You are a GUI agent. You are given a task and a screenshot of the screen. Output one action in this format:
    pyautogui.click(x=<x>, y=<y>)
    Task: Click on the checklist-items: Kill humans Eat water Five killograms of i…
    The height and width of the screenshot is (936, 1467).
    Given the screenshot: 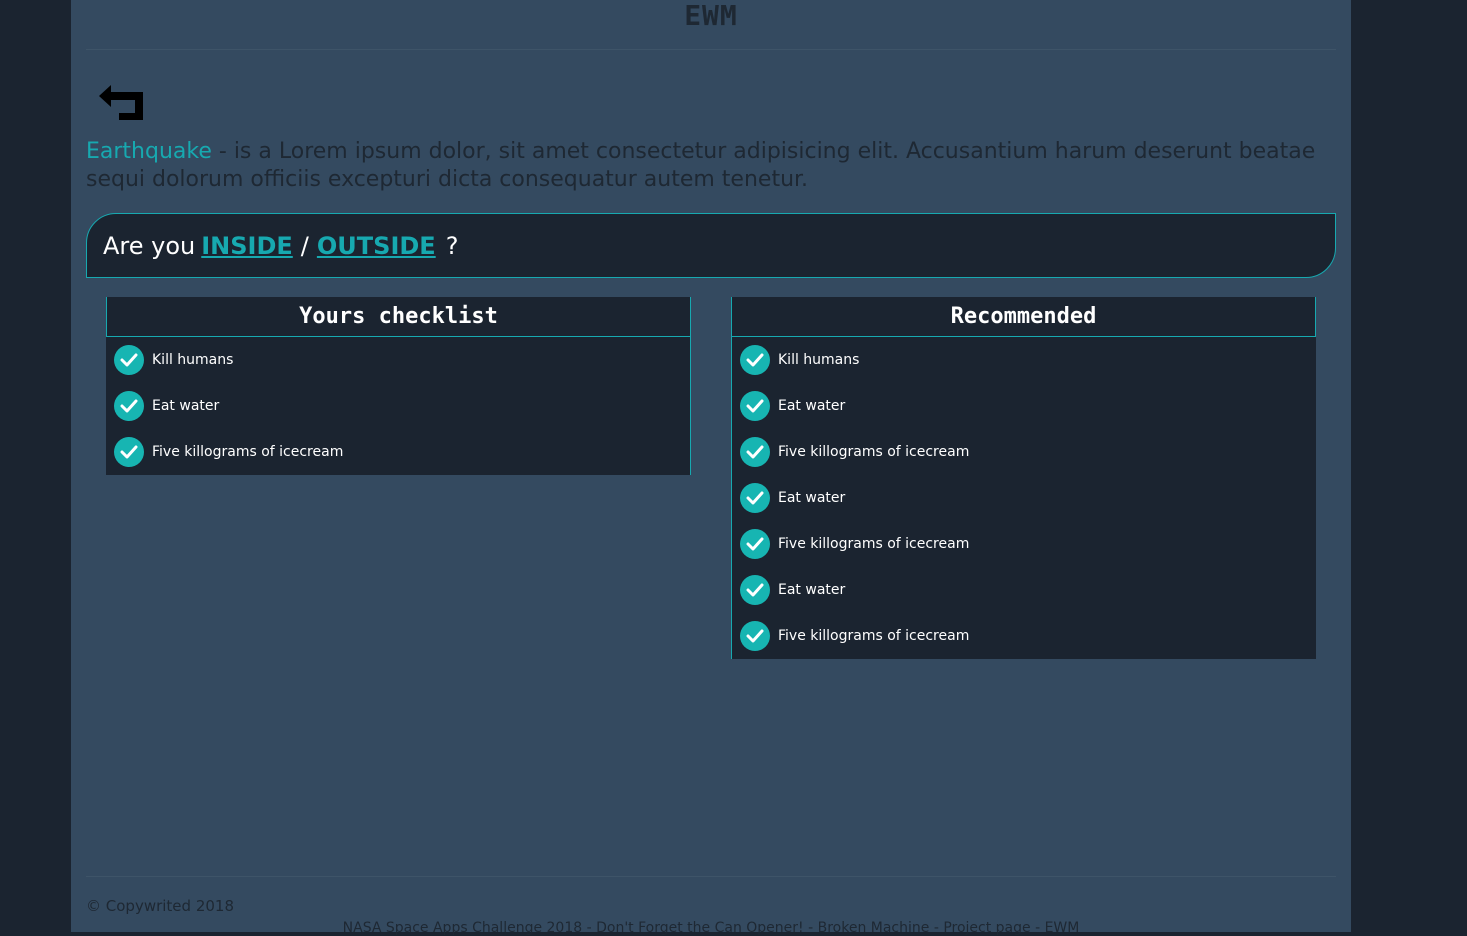 What is the action you would take?
    pyautogui.click(x=398, y=406)
    